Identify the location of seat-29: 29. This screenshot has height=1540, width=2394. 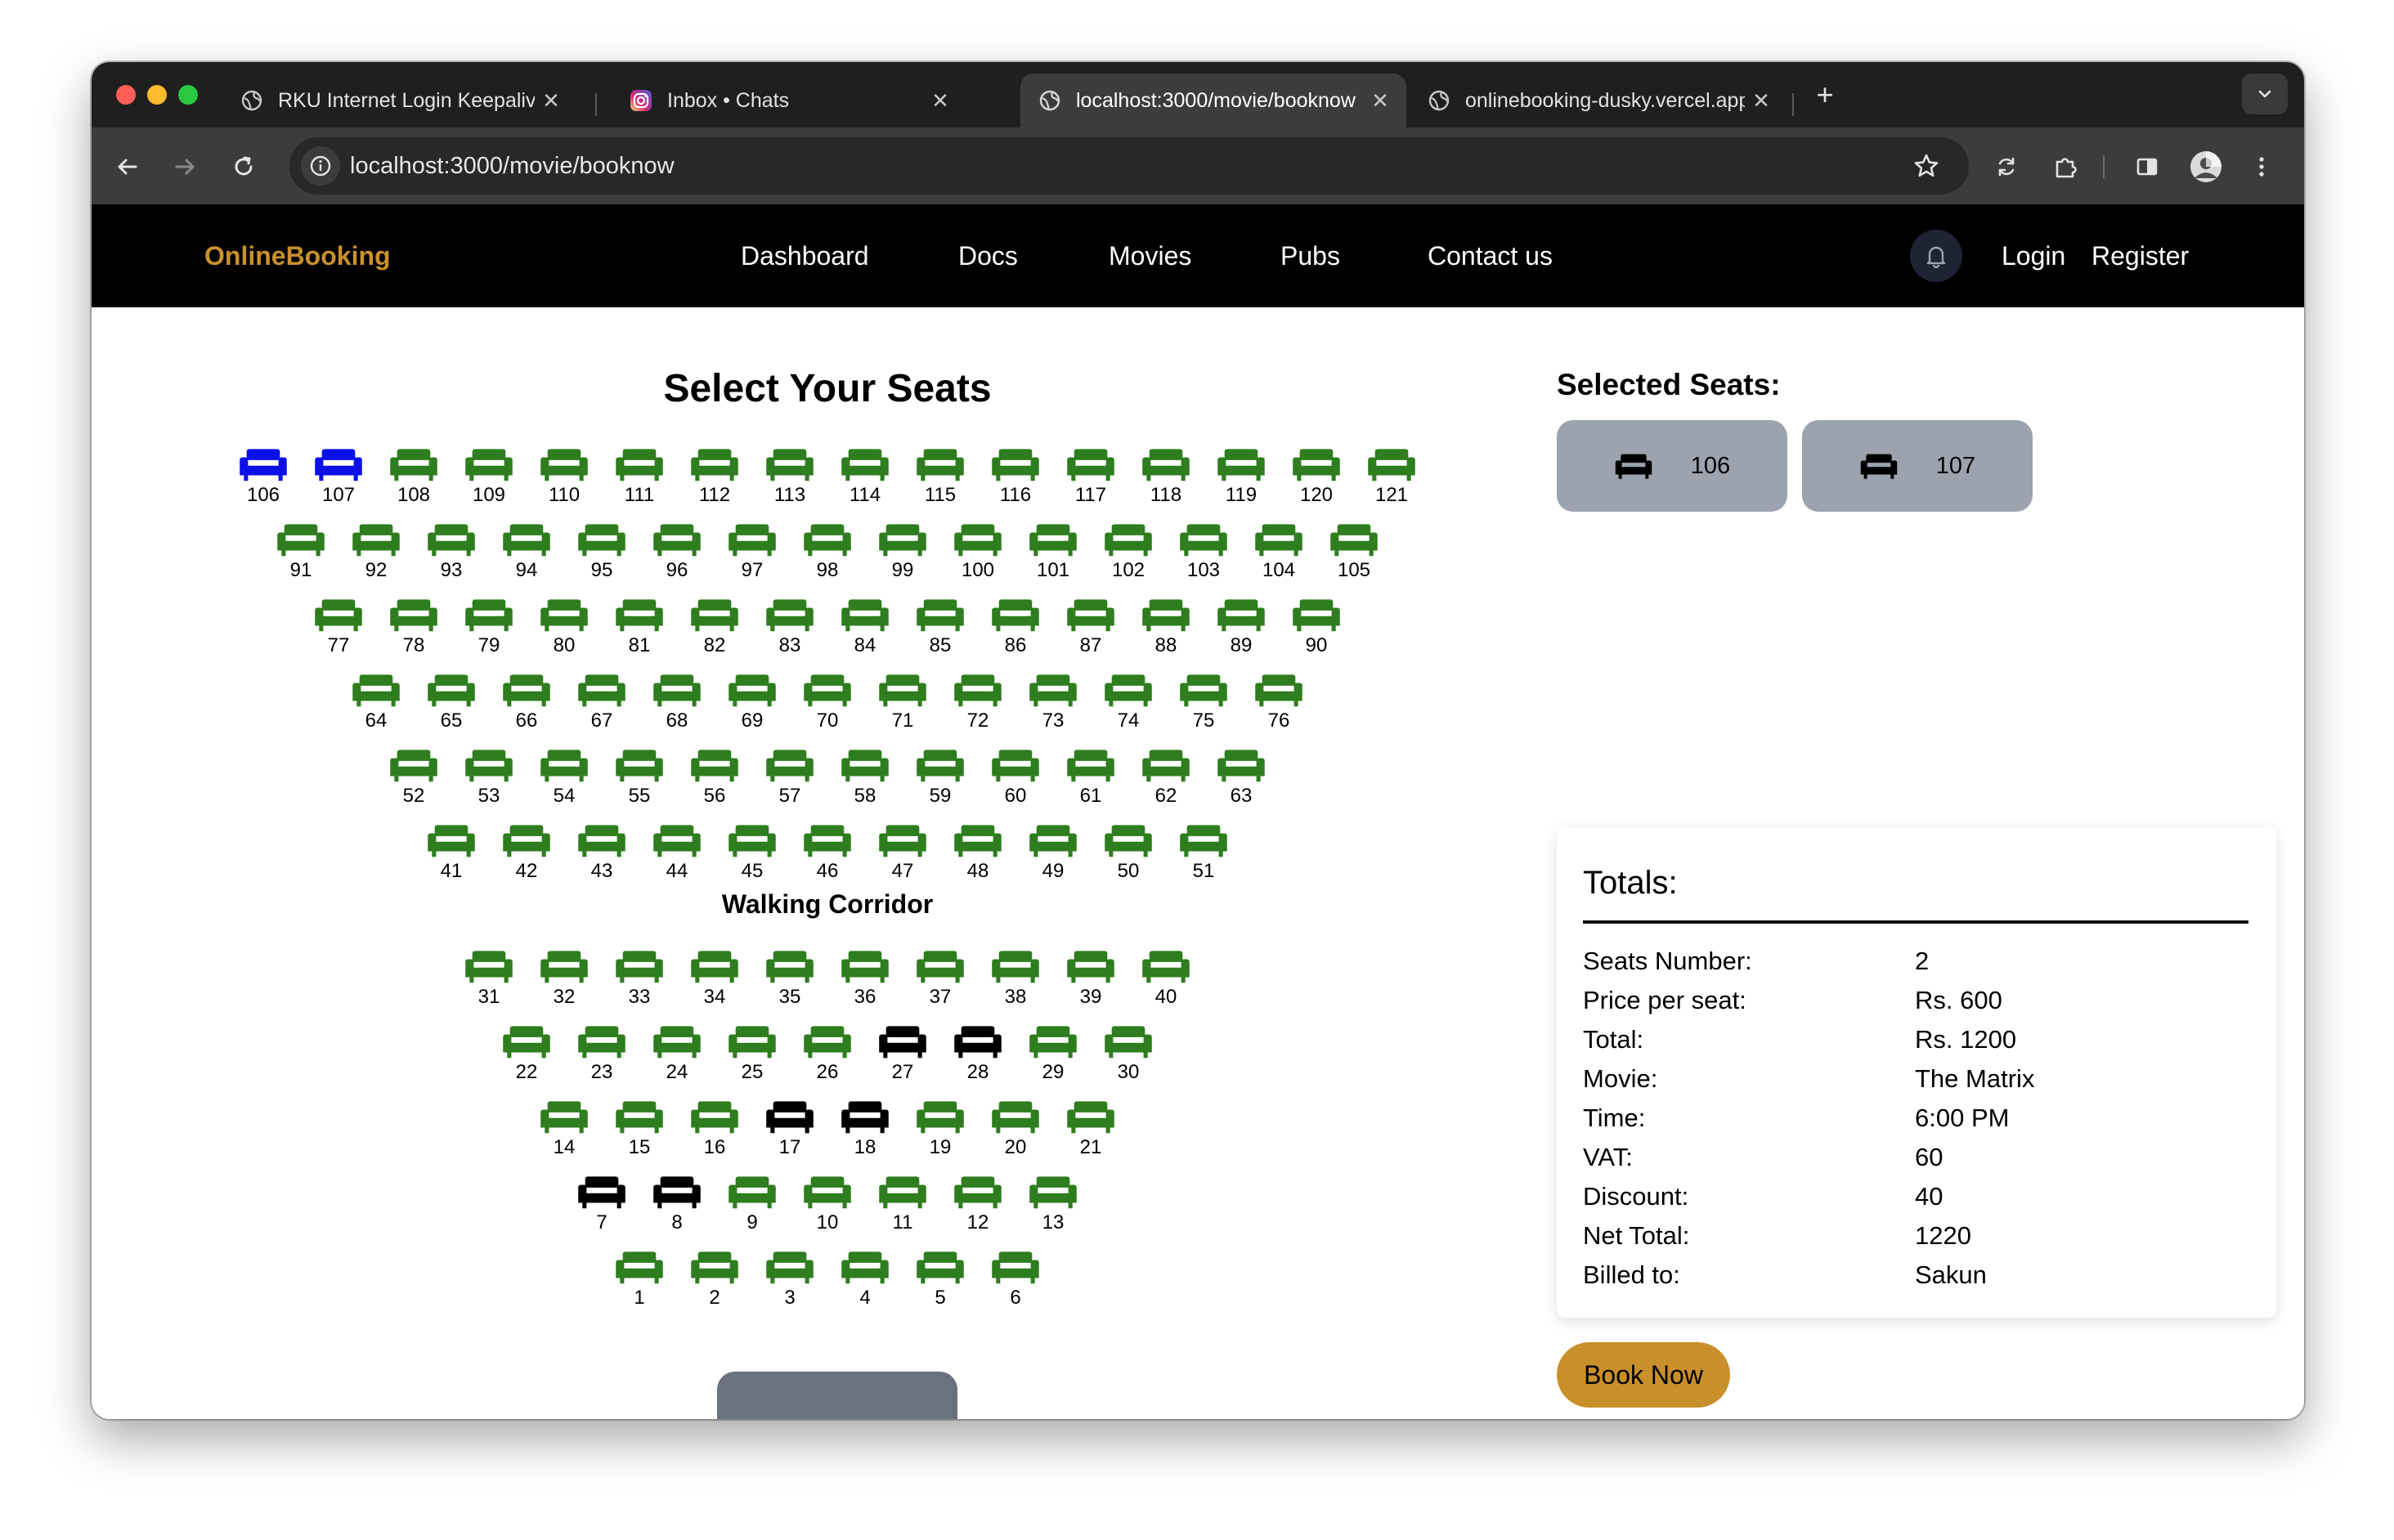
(1053, 1061).